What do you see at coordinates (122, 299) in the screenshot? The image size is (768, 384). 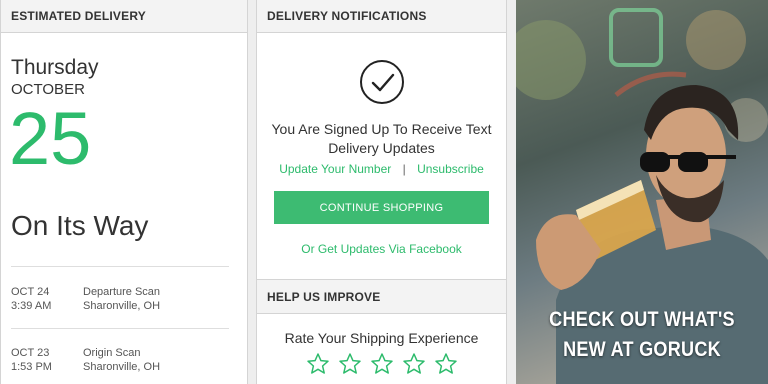 I see `scan-event: Departure Scan Sharonville, OH` at bounding box center [122, 299].